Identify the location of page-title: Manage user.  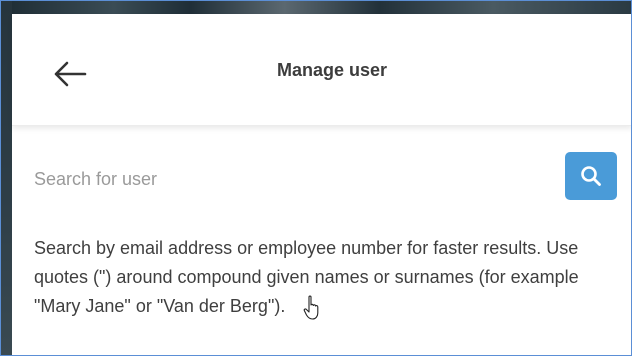
(332, 70).